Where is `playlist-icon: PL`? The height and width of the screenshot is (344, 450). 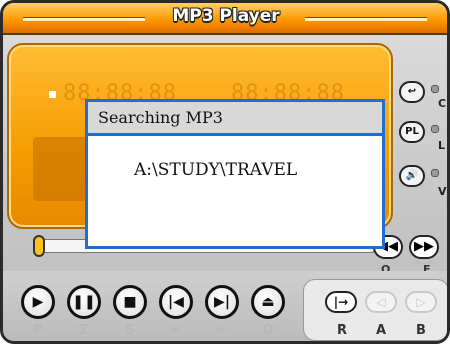
playlist-icon: PL is located at coordinates (412, 131).